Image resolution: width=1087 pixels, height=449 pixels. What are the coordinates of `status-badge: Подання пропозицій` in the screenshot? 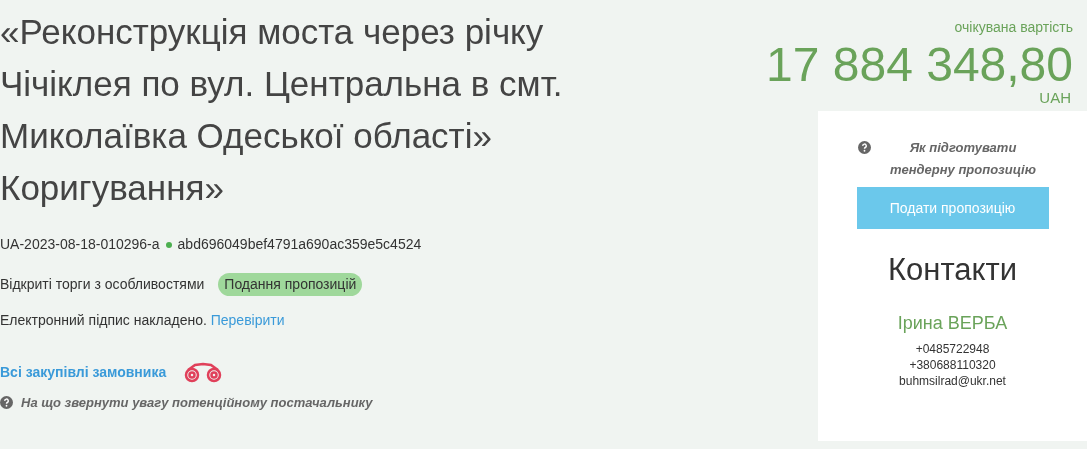 It's located at (290, 284).